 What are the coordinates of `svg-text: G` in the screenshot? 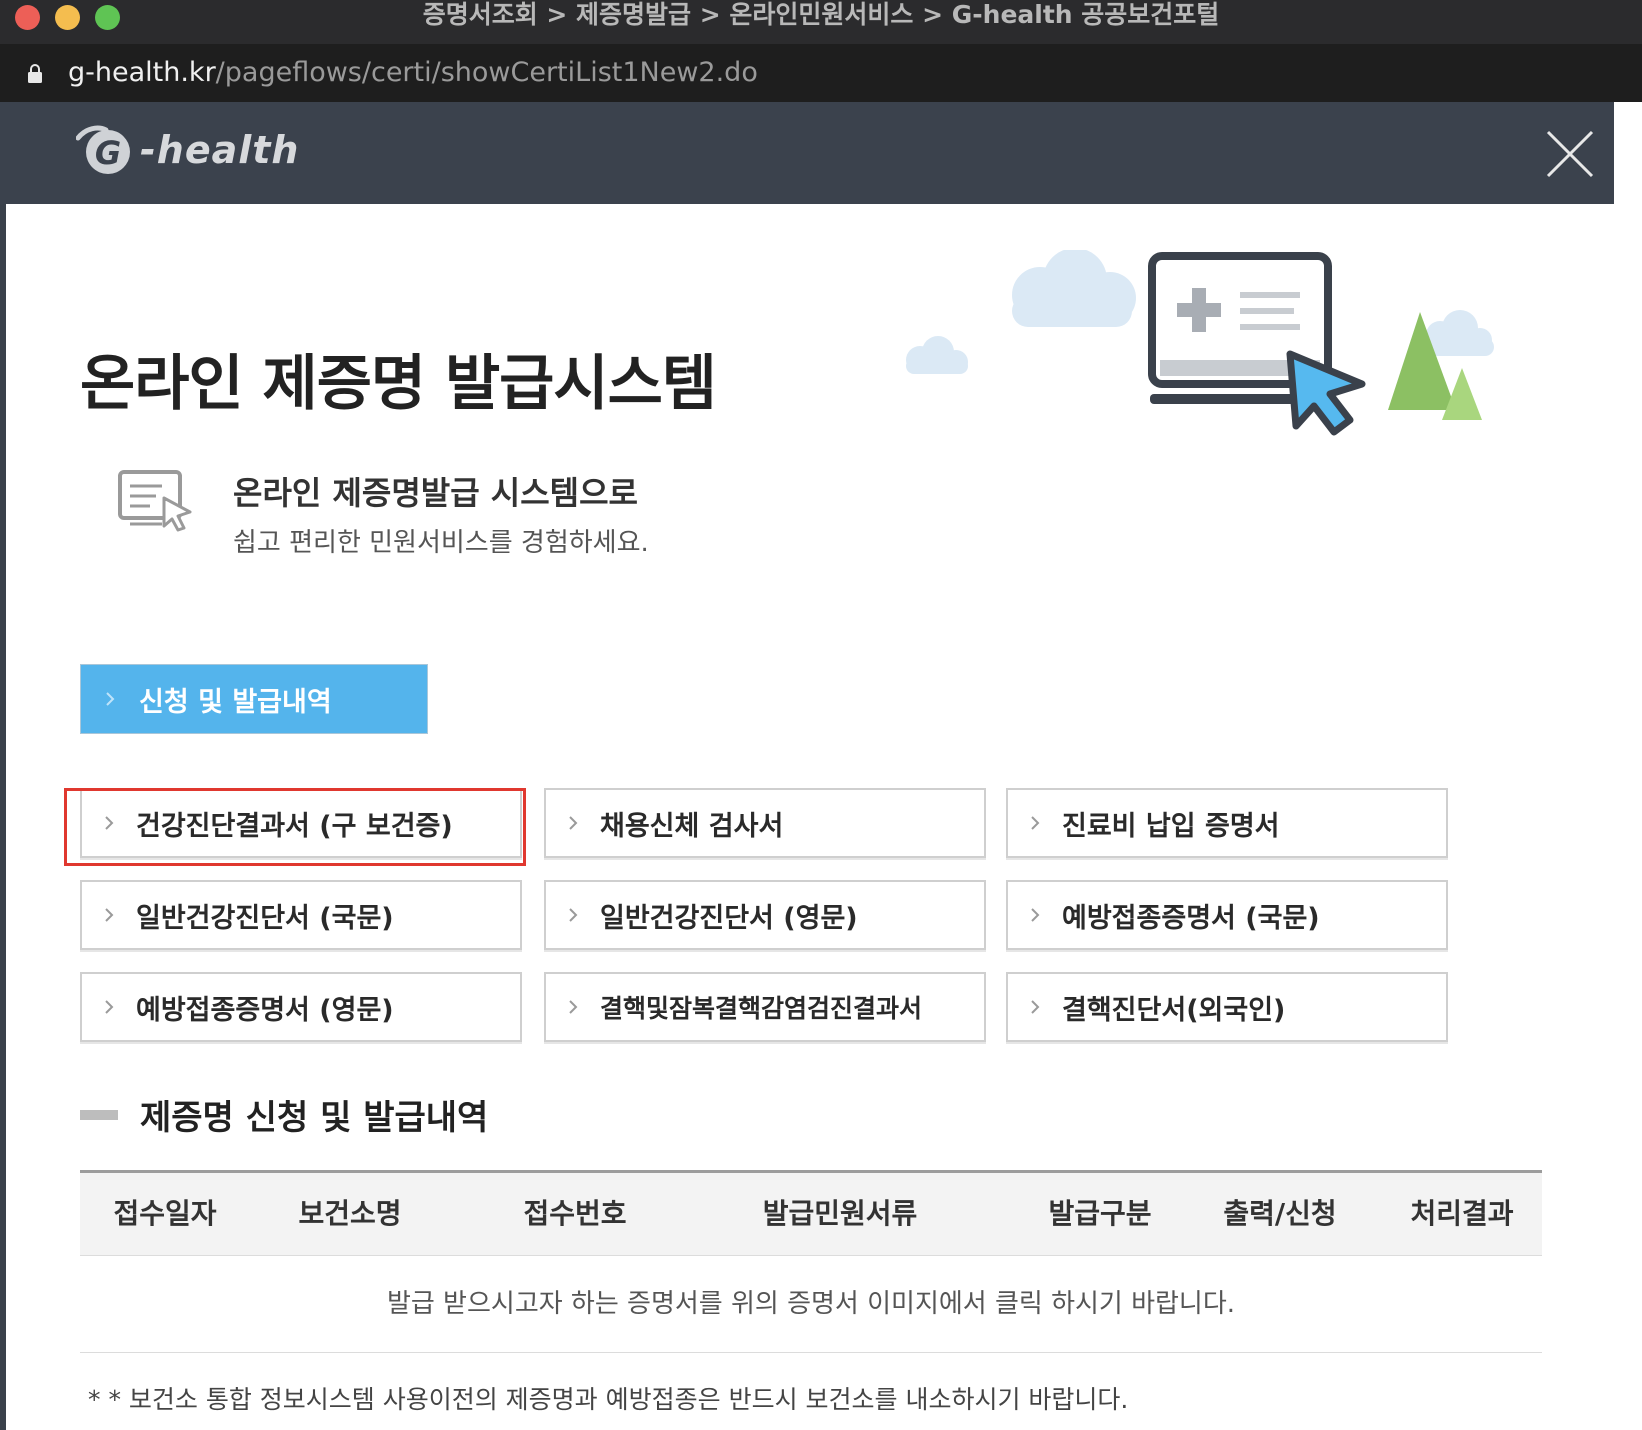 It's located at (108, 153).